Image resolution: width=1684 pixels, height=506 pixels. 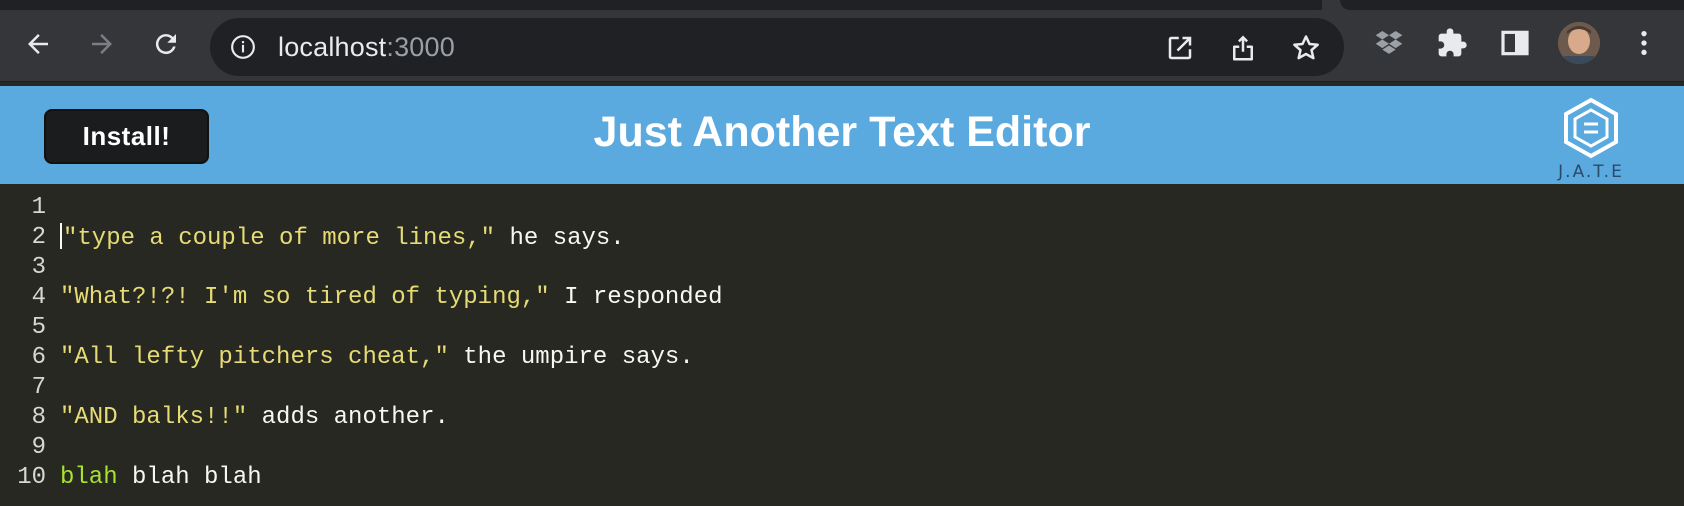 I want to click on profile-photo-icon, so click(x=1579, y=43).